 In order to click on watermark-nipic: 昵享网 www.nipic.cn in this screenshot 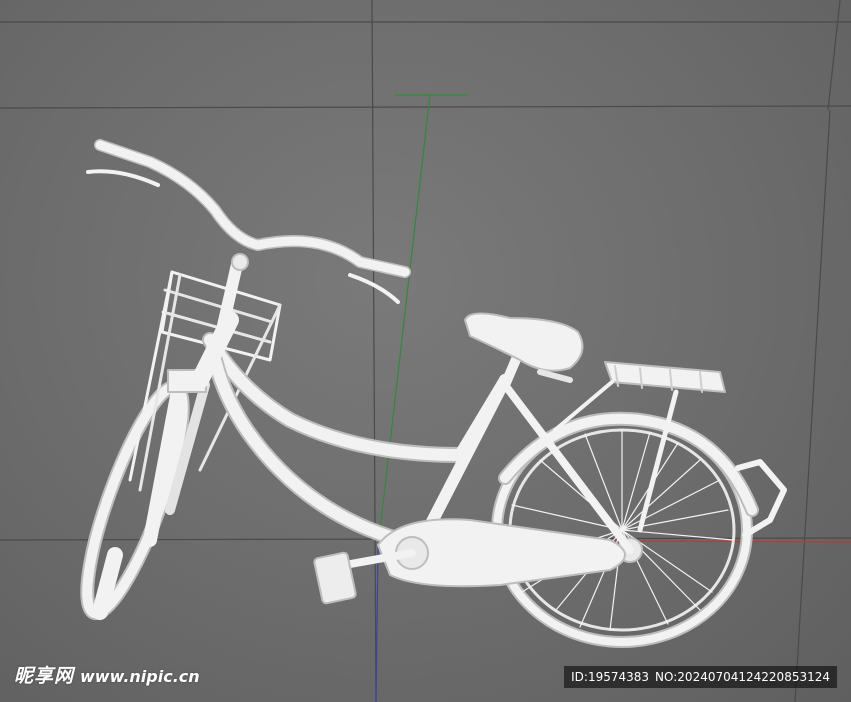, I will do `click(107, 674)`.